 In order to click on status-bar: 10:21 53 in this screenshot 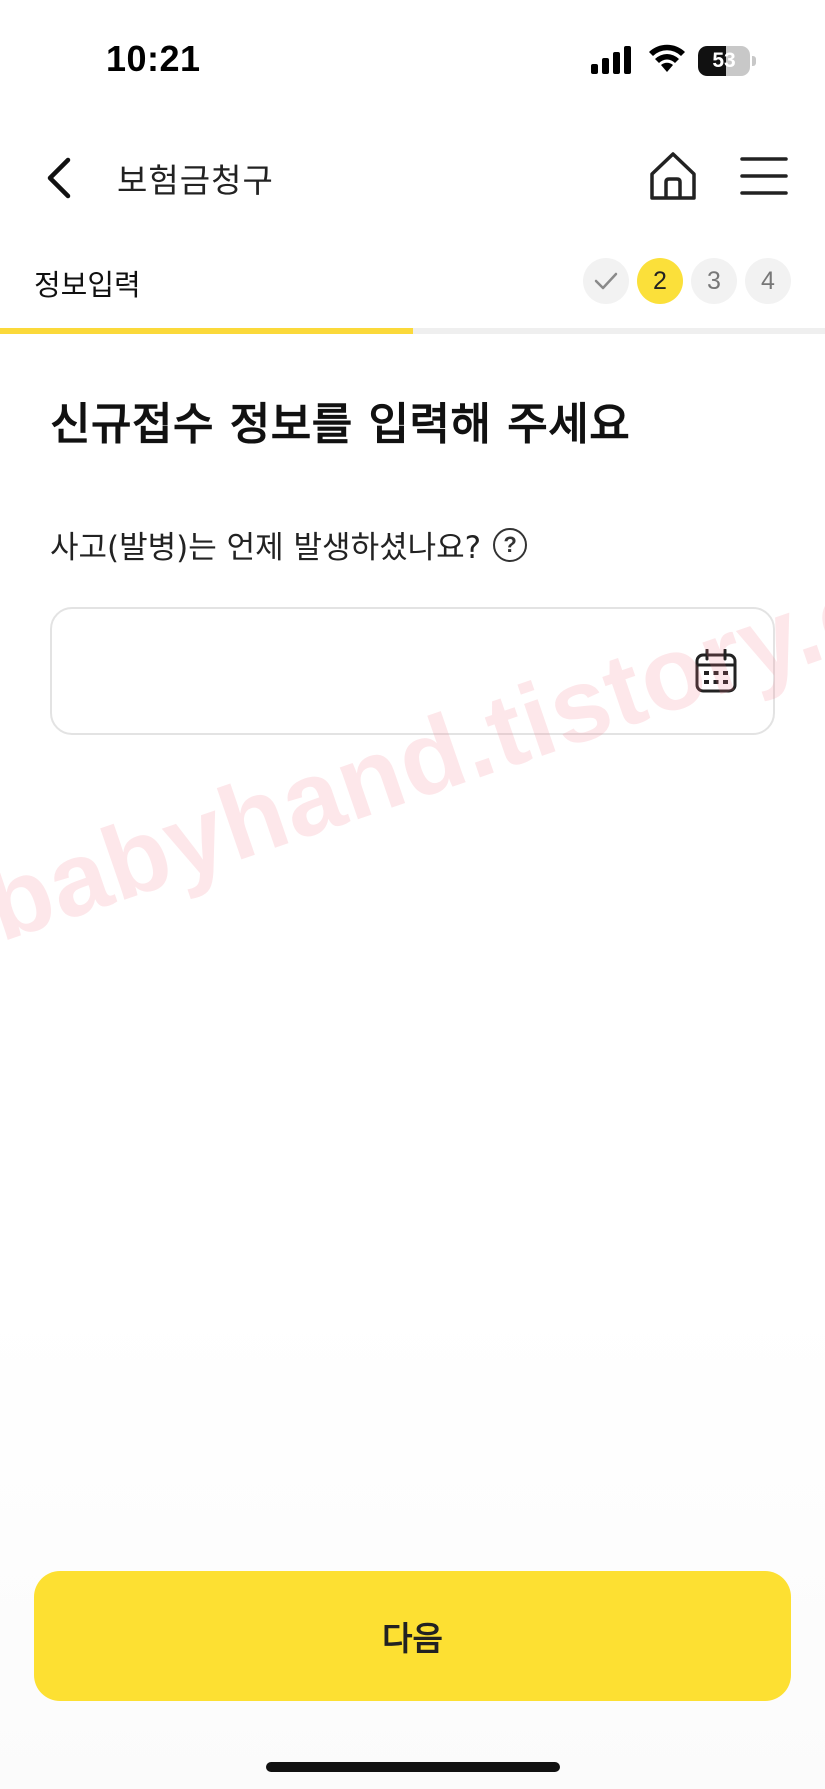, I will do `click(412, 59)`.